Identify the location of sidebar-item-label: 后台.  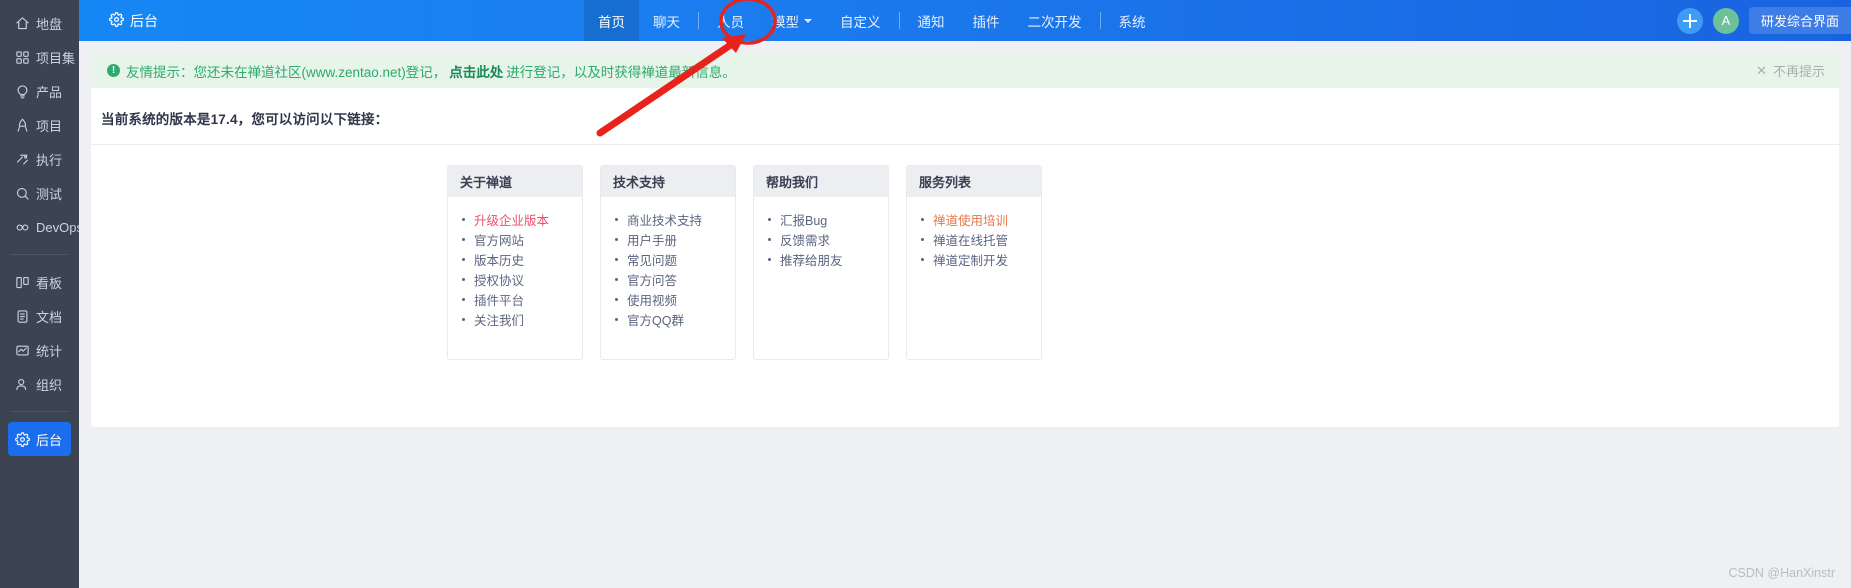
(49, 440).